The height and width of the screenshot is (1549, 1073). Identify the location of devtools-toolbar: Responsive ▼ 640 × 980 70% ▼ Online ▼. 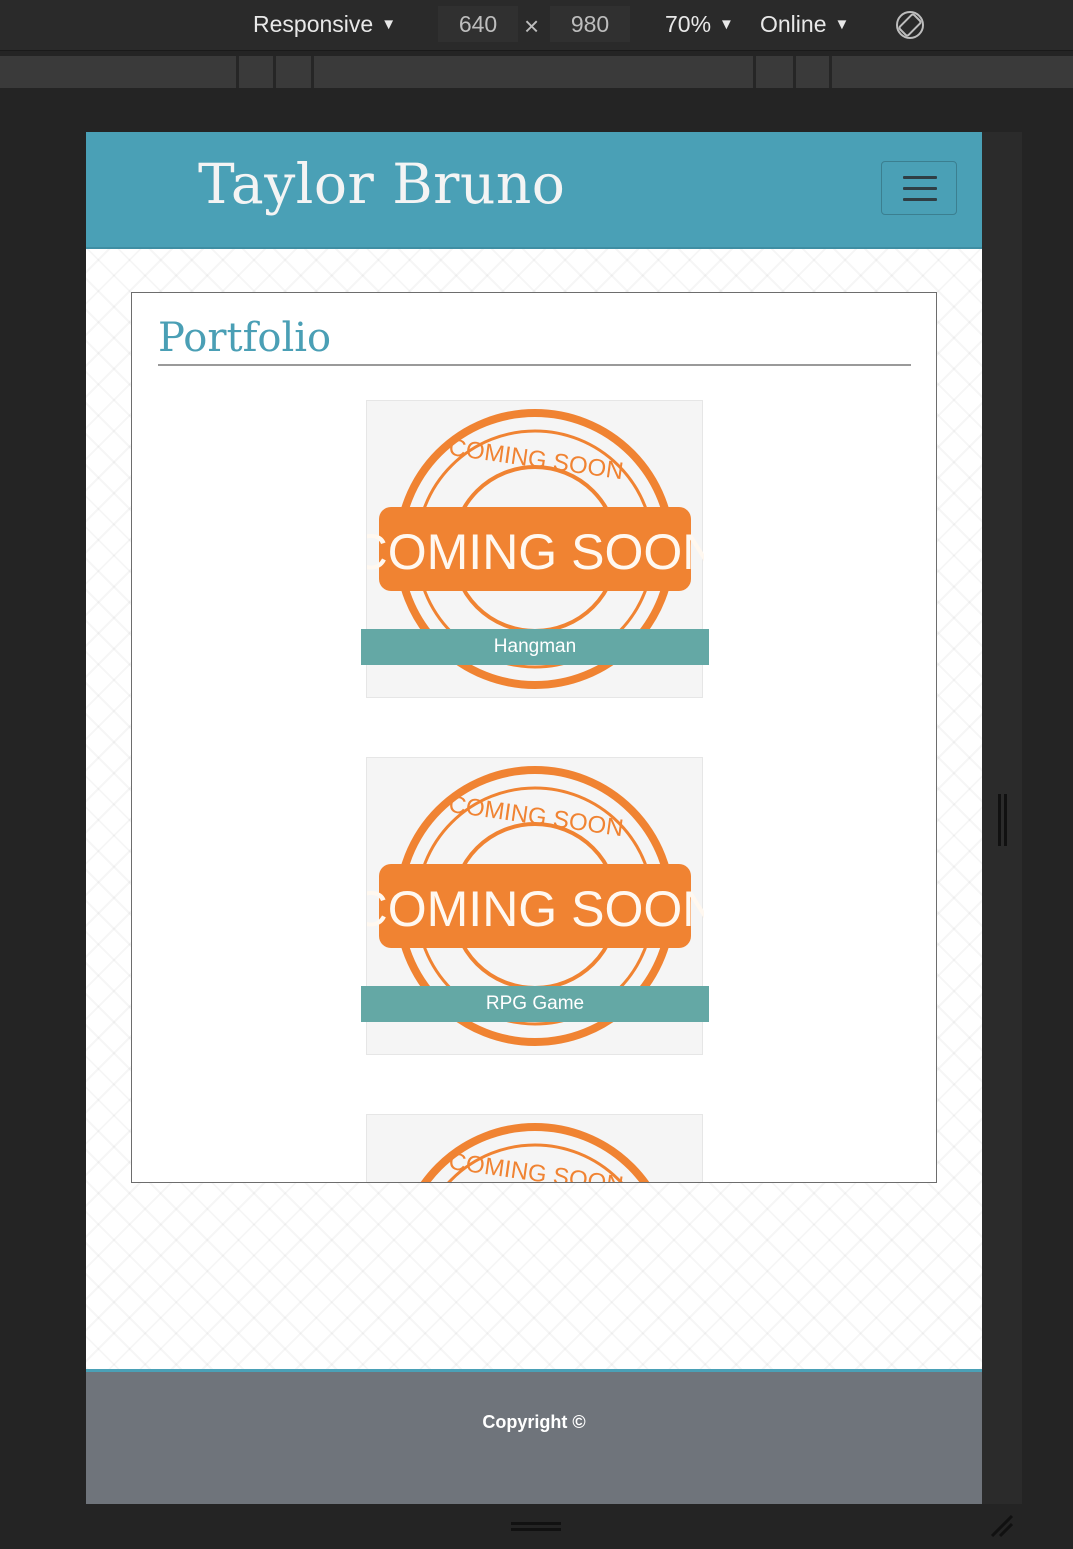
(536, 25).